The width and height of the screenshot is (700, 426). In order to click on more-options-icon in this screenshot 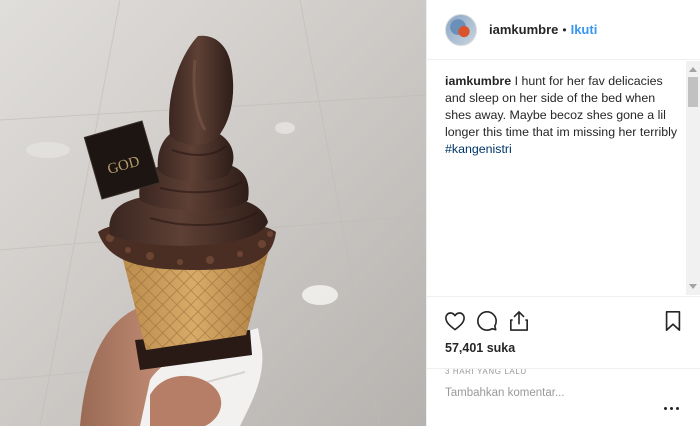, I will do `click(665, 408)`.